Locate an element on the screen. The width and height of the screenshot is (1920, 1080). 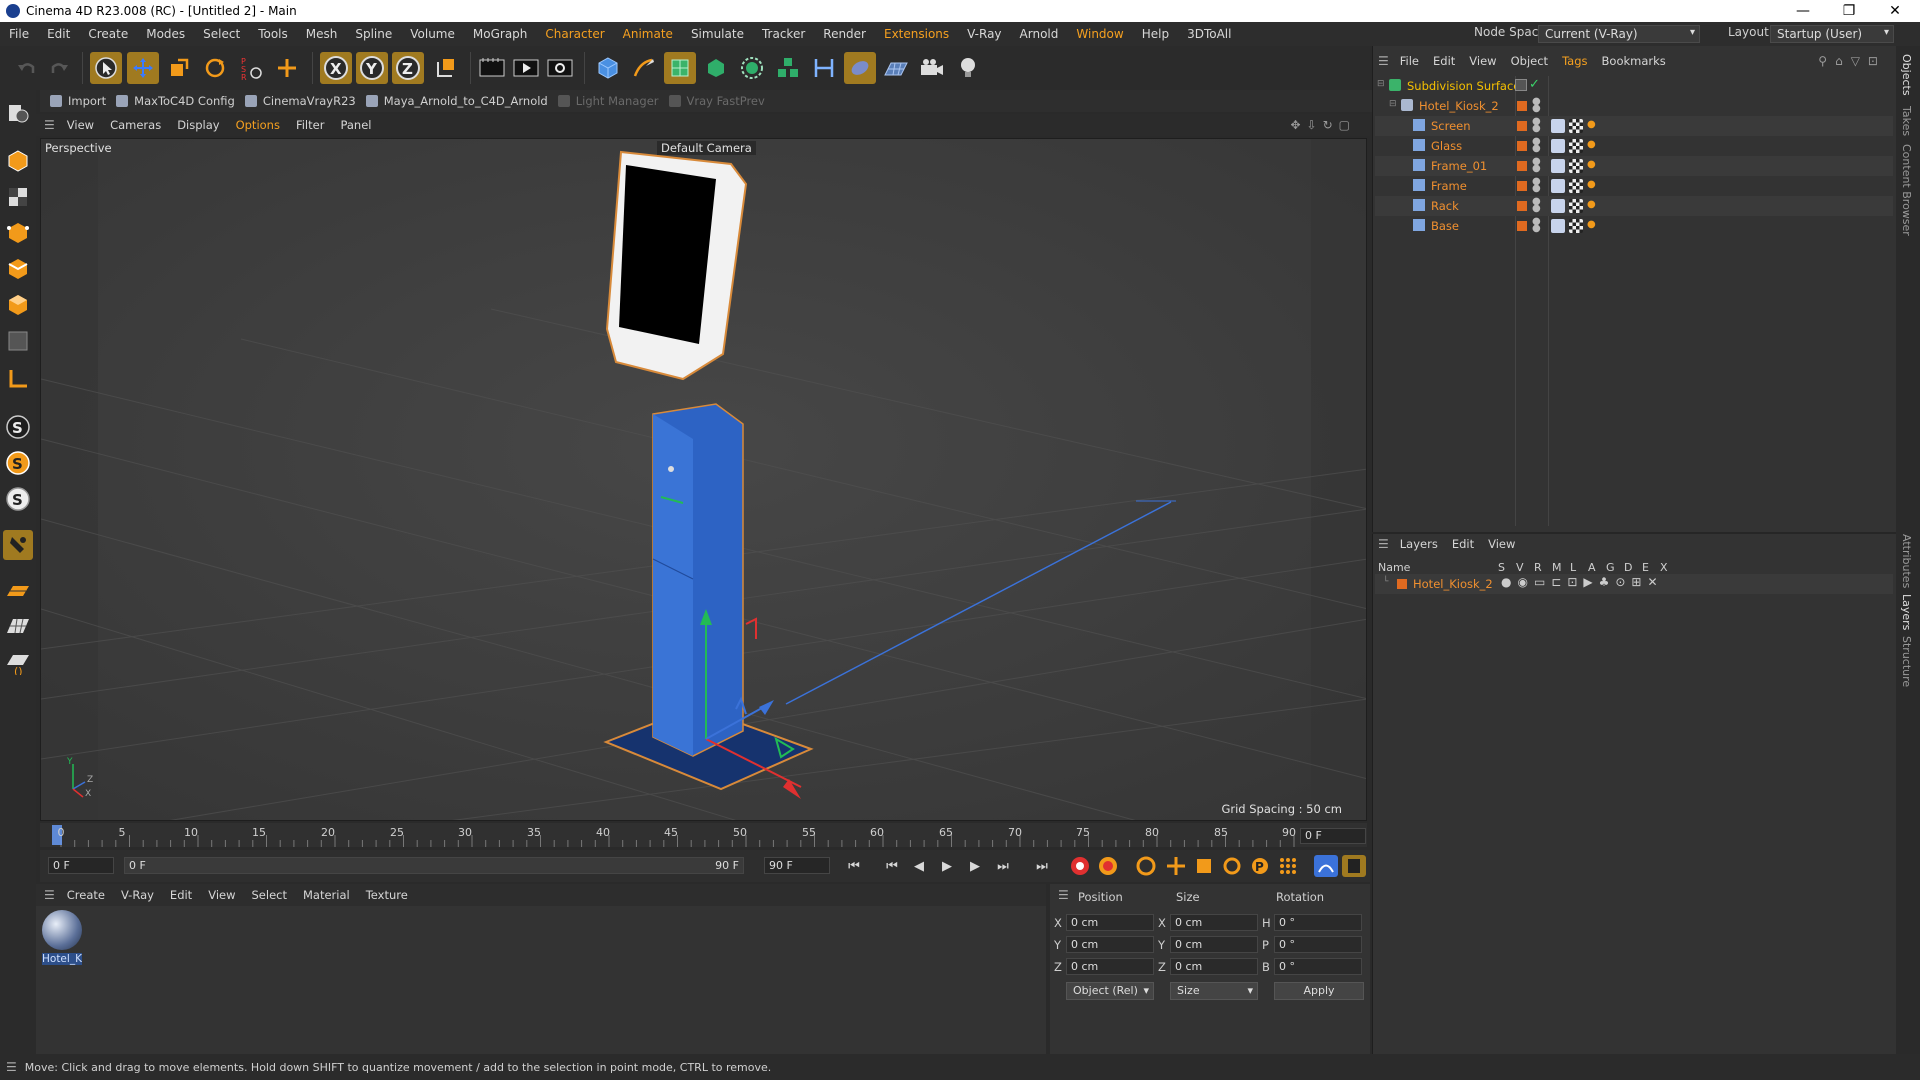
material-menu-select: Select is located at coordinates (269, 895).